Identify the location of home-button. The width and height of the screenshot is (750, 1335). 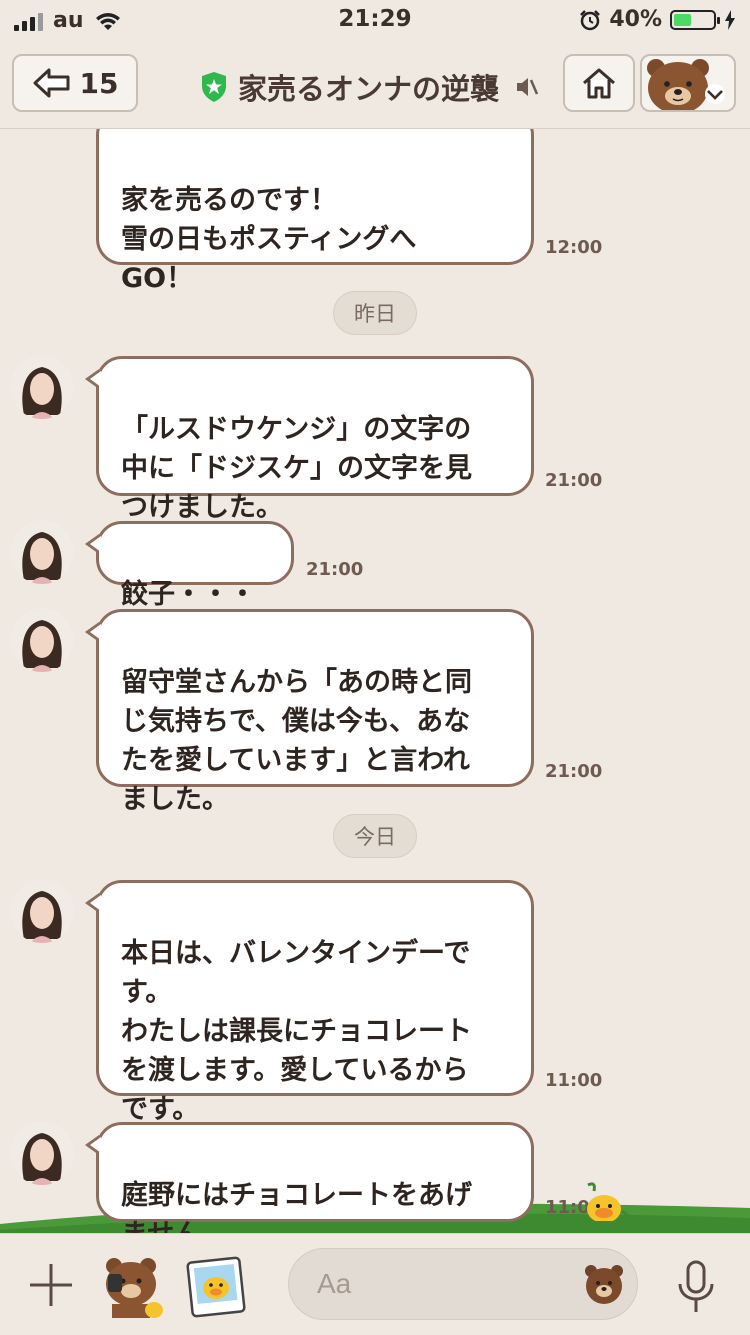
(599, 83).